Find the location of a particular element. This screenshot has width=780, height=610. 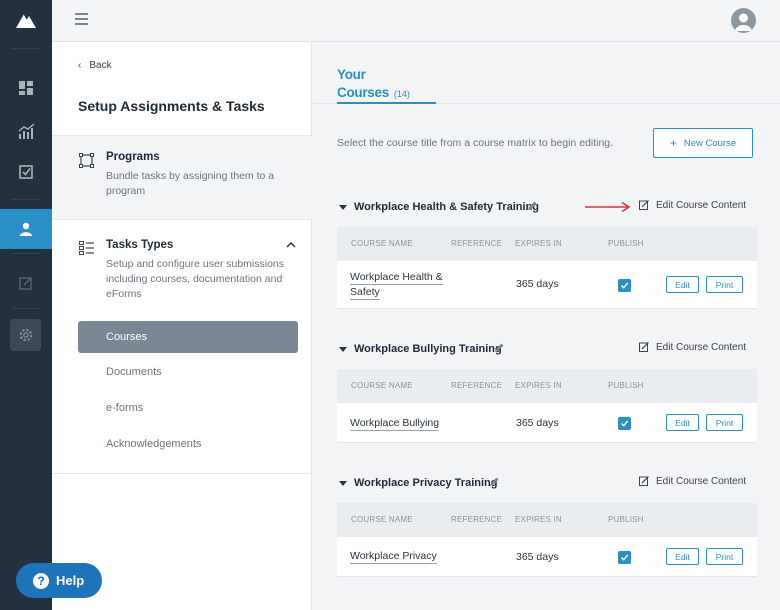

sub-item-documents: Documents is located at coordinates (188, 372).